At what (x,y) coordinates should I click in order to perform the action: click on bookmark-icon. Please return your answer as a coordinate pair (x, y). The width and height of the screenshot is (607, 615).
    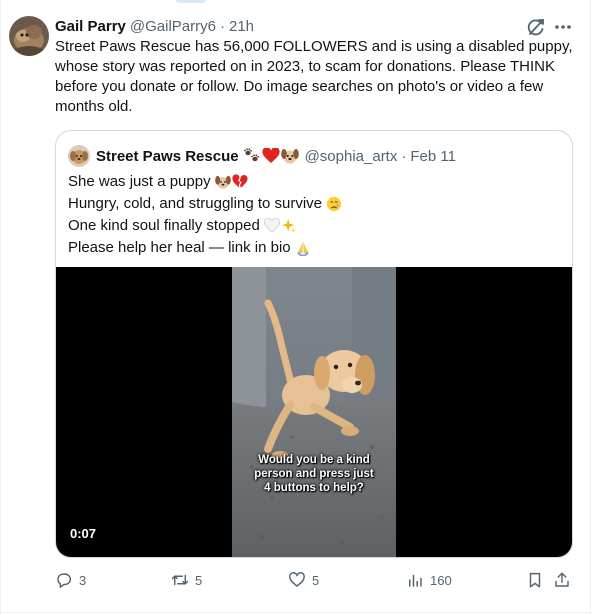
    Looking at the image, I should click on (535, 580).